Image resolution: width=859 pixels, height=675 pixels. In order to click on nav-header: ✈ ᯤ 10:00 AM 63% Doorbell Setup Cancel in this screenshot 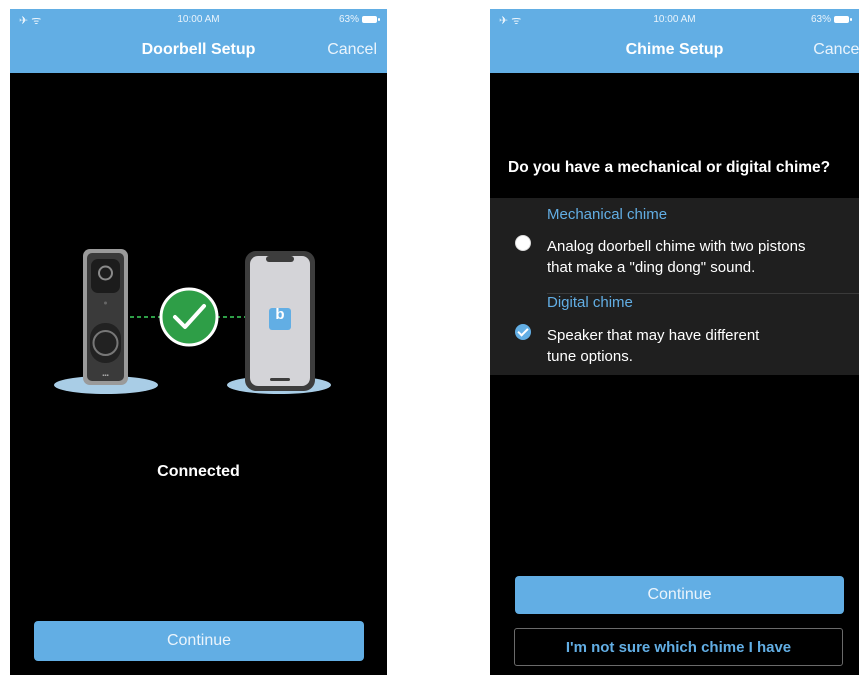, I will do `click(198, 41)`.